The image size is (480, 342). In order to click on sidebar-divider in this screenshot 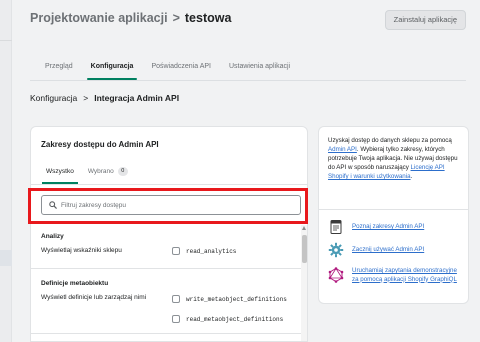, I will do `click(6, 40)`.